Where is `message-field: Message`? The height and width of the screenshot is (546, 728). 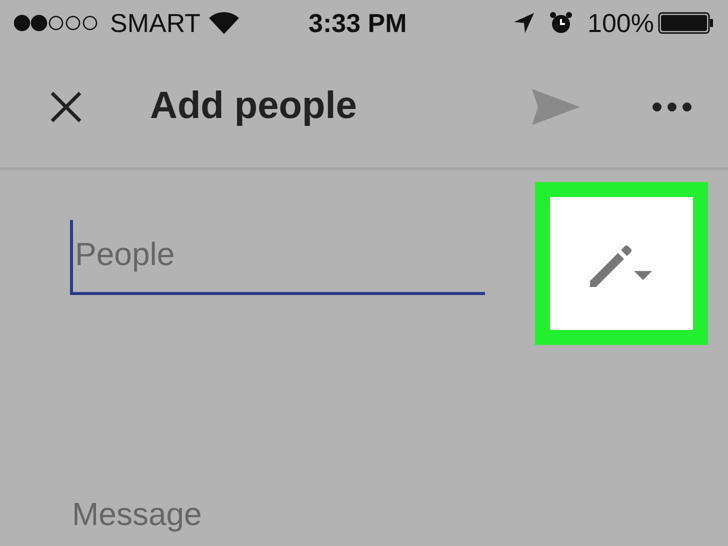 message-field: Message is located at coordinates (272, 514).